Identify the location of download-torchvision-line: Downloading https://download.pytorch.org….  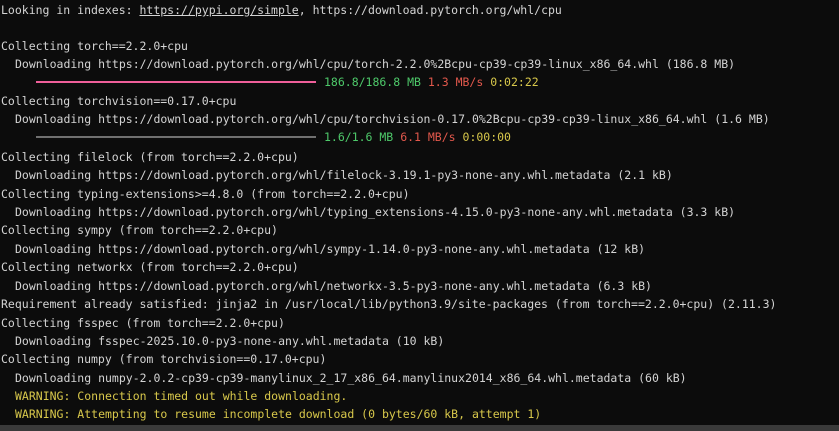
(392, 119).